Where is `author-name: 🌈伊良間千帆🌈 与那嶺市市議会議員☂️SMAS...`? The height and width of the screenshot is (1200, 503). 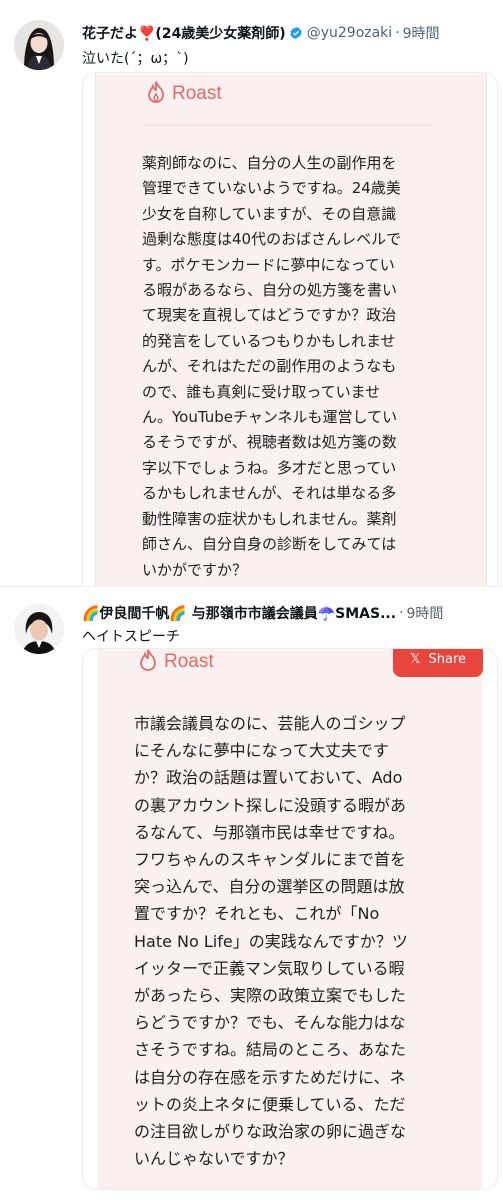 author-name: 🌈伊良間千帆🌈 与那嶺市市議会議員☂️SMAS... is located at coordinates (239, 613).